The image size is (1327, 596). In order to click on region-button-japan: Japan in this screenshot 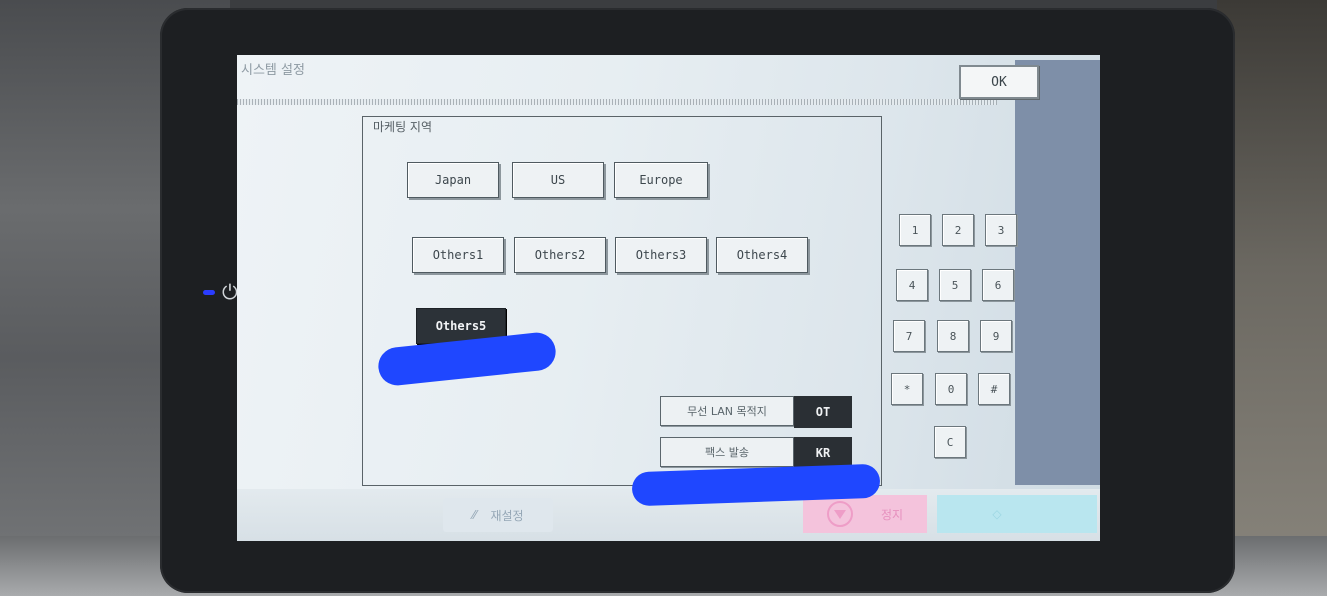, I will do `click(453, 180)`.